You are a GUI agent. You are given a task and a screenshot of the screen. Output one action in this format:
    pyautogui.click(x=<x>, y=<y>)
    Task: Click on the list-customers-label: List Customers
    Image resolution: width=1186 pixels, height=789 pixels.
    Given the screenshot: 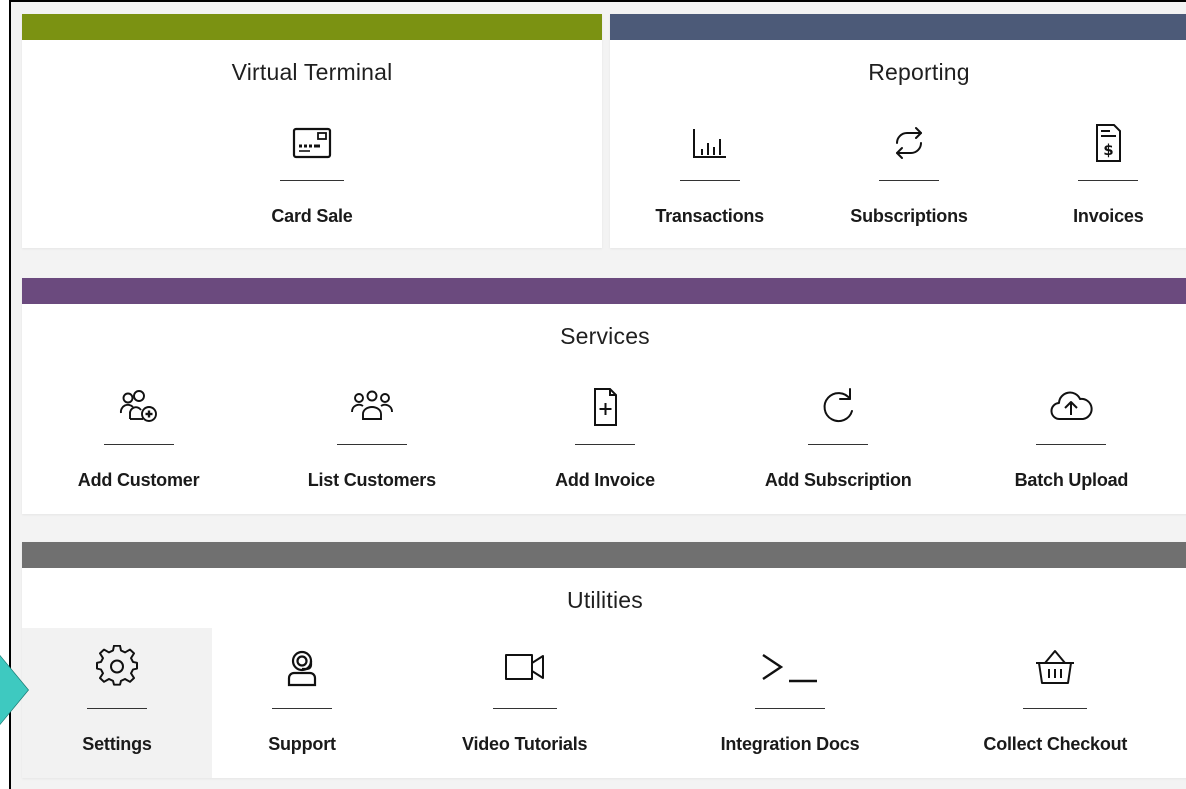 What is the action you would take?
    pyautogui.click(x=371, y=480)
    